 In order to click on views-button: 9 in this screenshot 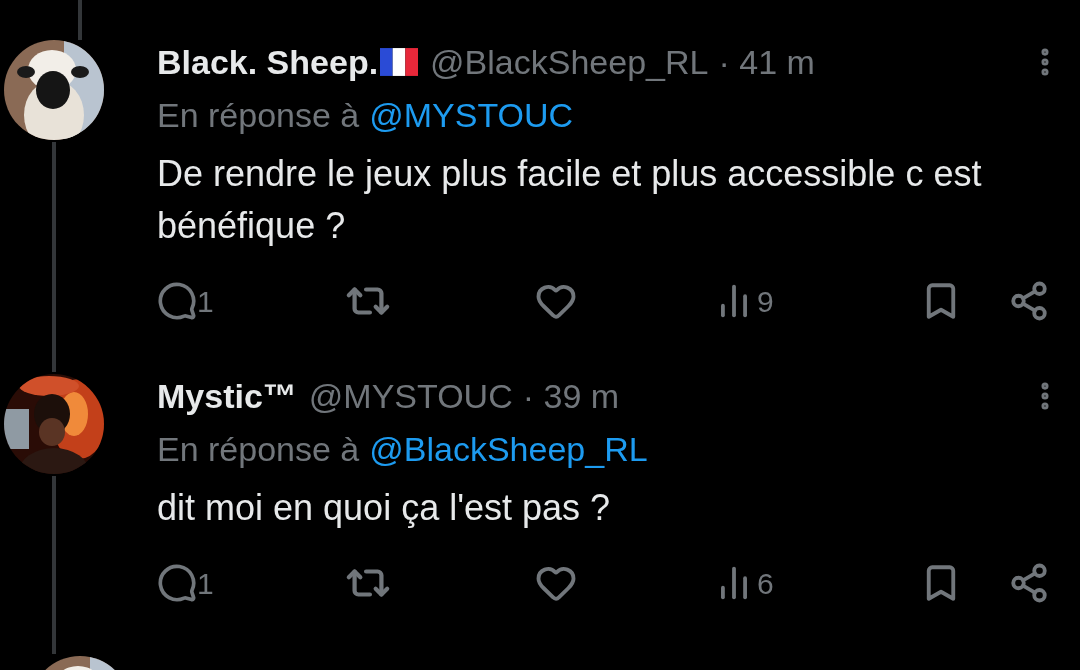, I will do `click(744, 301)`.